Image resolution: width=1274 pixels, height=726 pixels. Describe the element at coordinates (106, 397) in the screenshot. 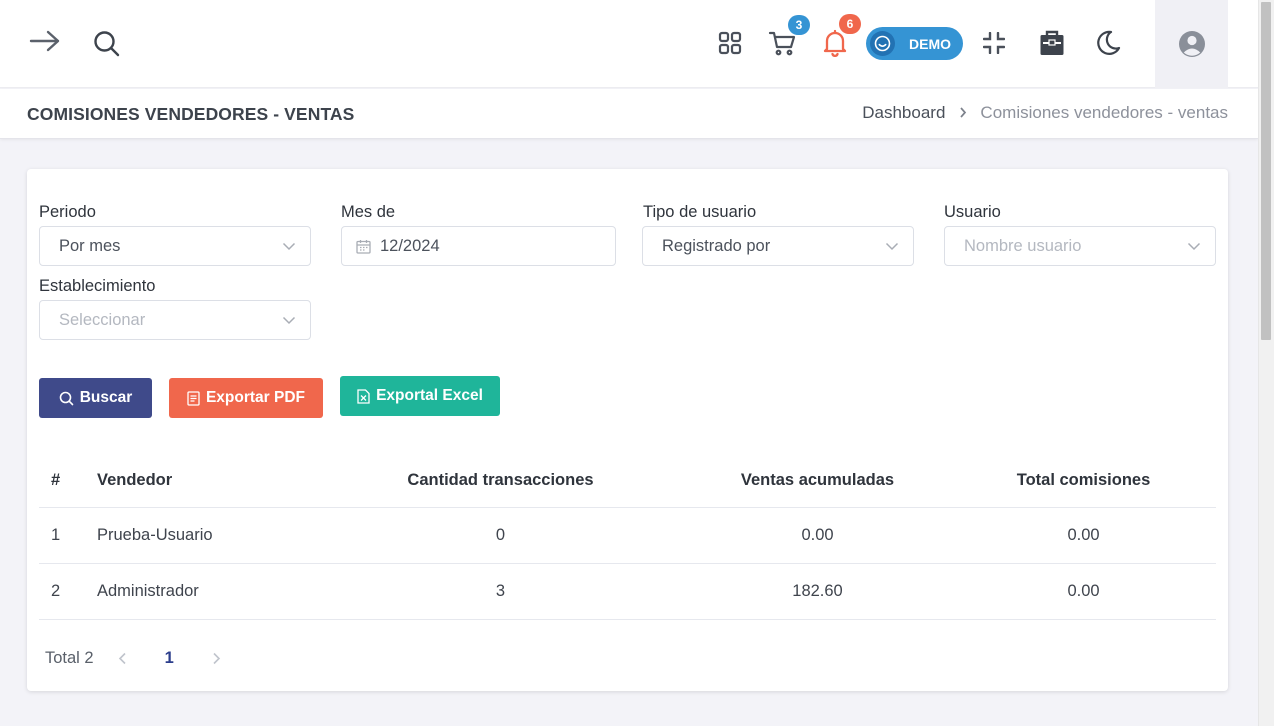

I see `search-button-label: Buscar` at that location.